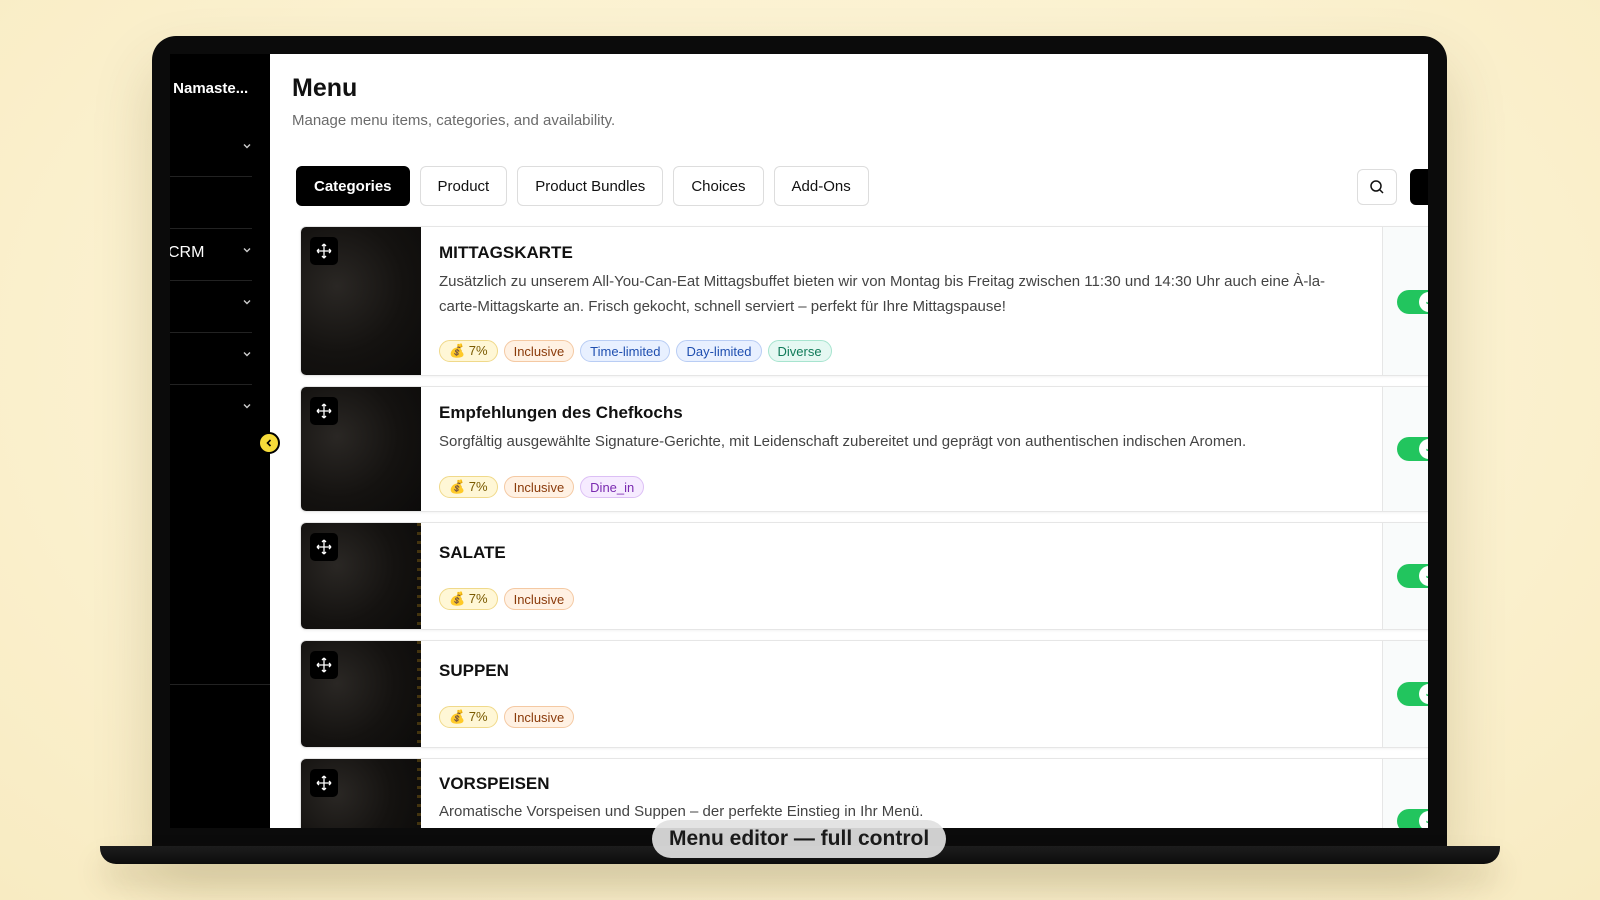 This screenshot has height=900, width=1600. I want to click on diverse-badge: Diverse, so click(799, 351).